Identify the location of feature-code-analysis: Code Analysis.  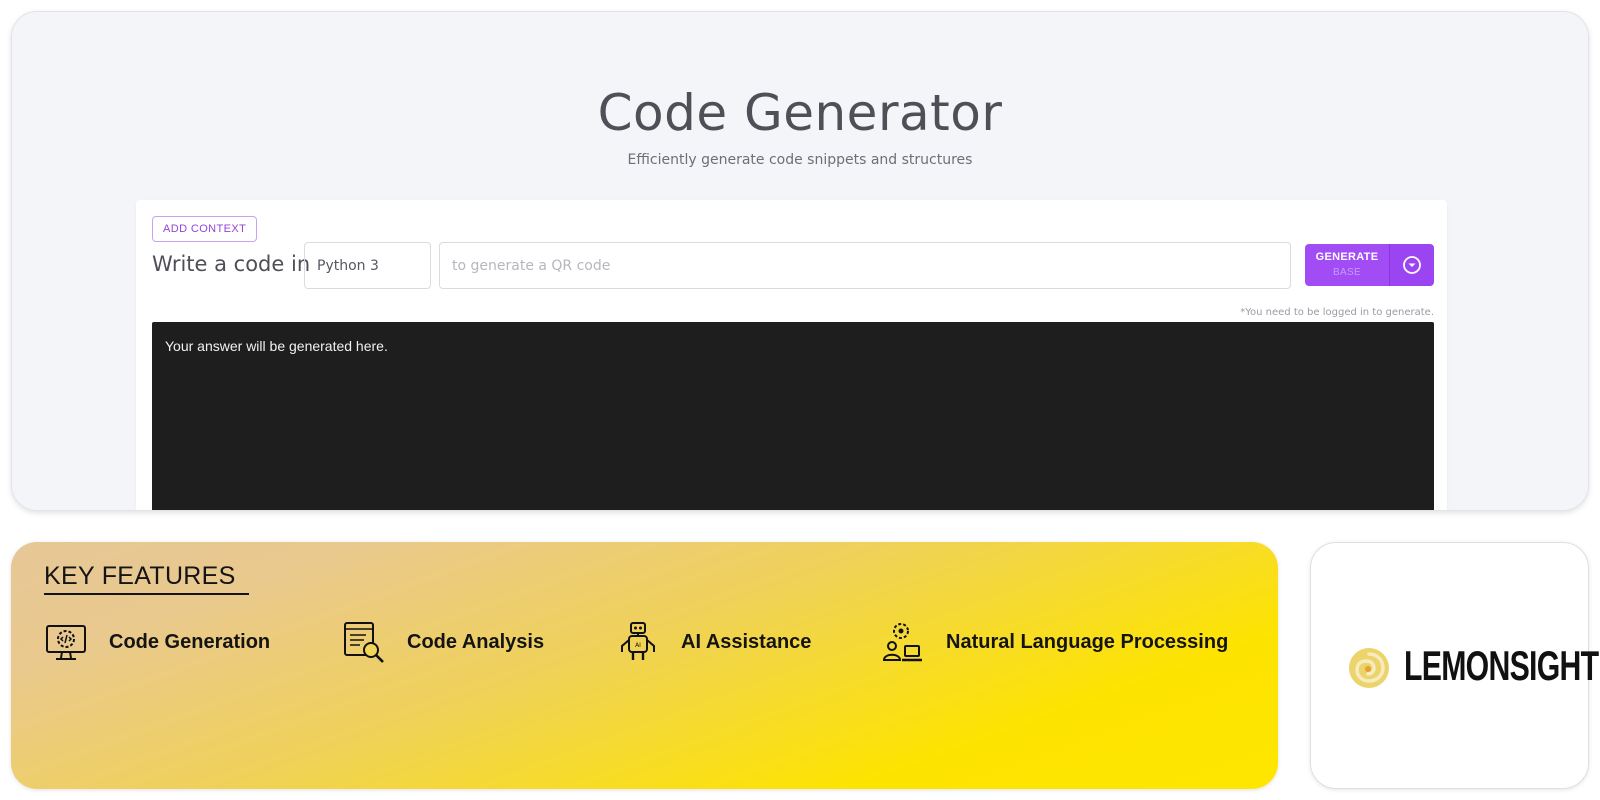
(443, 642).